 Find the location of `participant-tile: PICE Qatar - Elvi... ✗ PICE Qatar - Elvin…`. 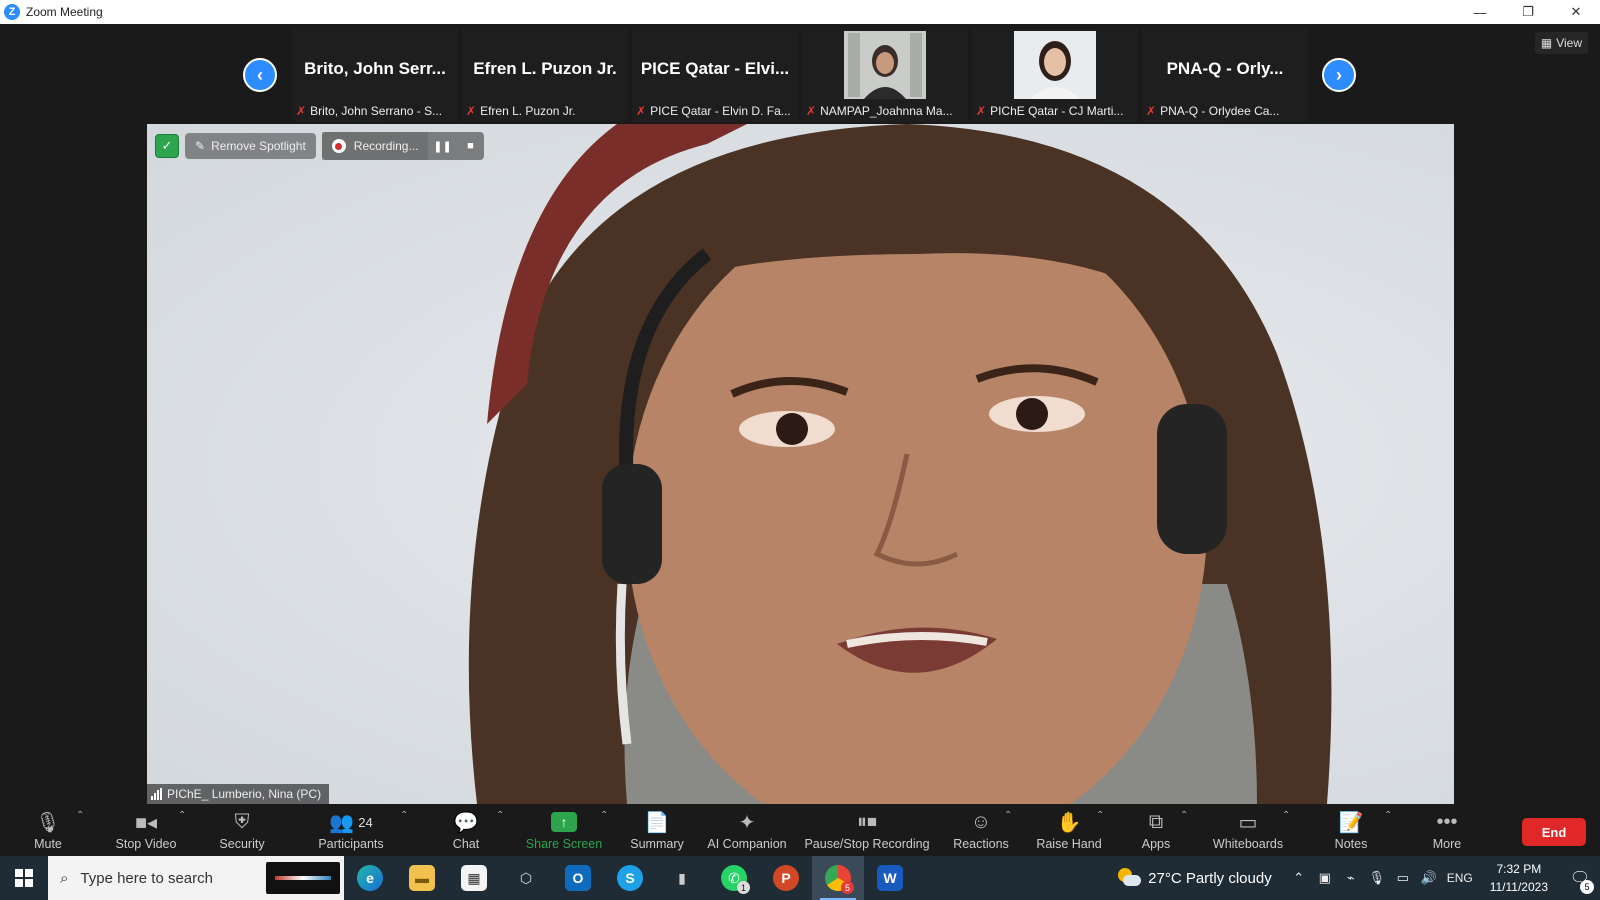

participant-tile: PICE Qatar - Elvi... ✗ PICE Qatar - Elvin… is located at coordinates (715, 75).